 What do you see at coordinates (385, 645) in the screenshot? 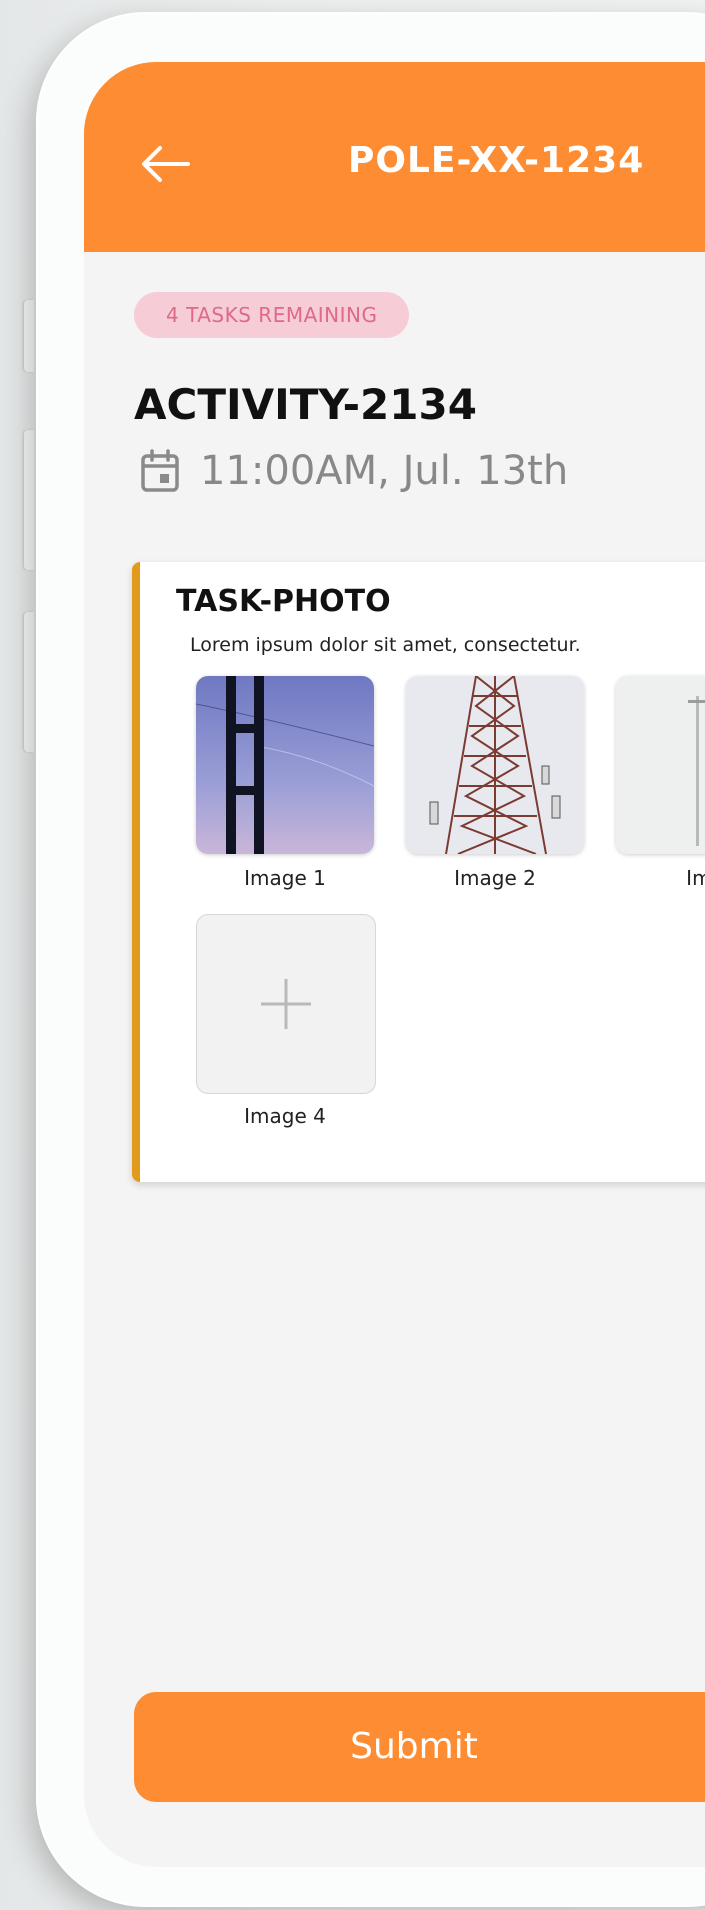
I see `task-description: Lorem ipsum dolor sit amet, consectetur.` at bounding box center [385, 645].